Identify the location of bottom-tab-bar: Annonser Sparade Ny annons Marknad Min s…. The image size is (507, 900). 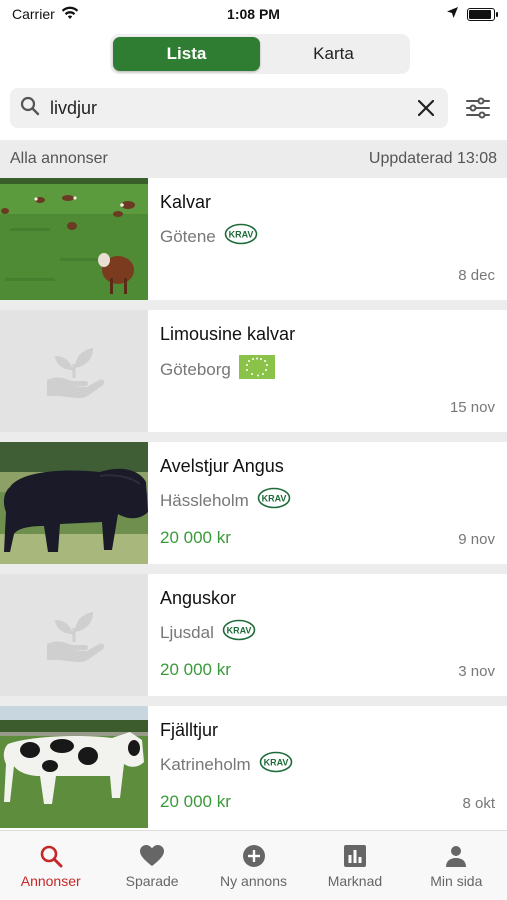
(253, 865).